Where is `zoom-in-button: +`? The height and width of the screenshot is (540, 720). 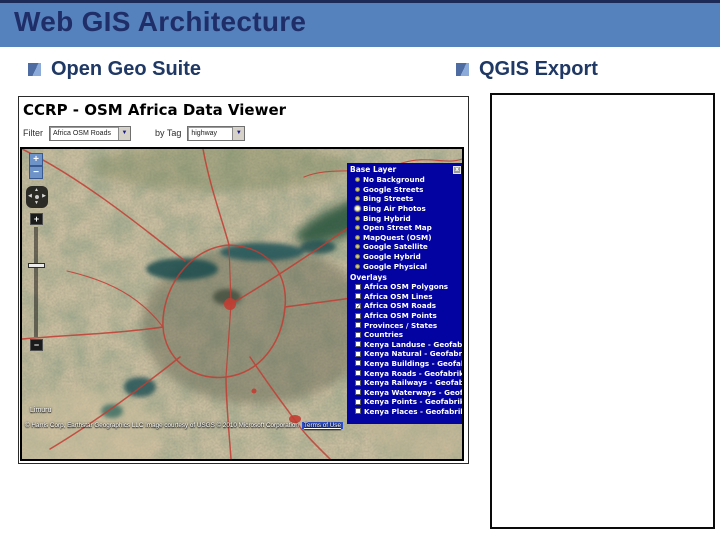
zoom-in-button: + is located at coordinates (36, 159).